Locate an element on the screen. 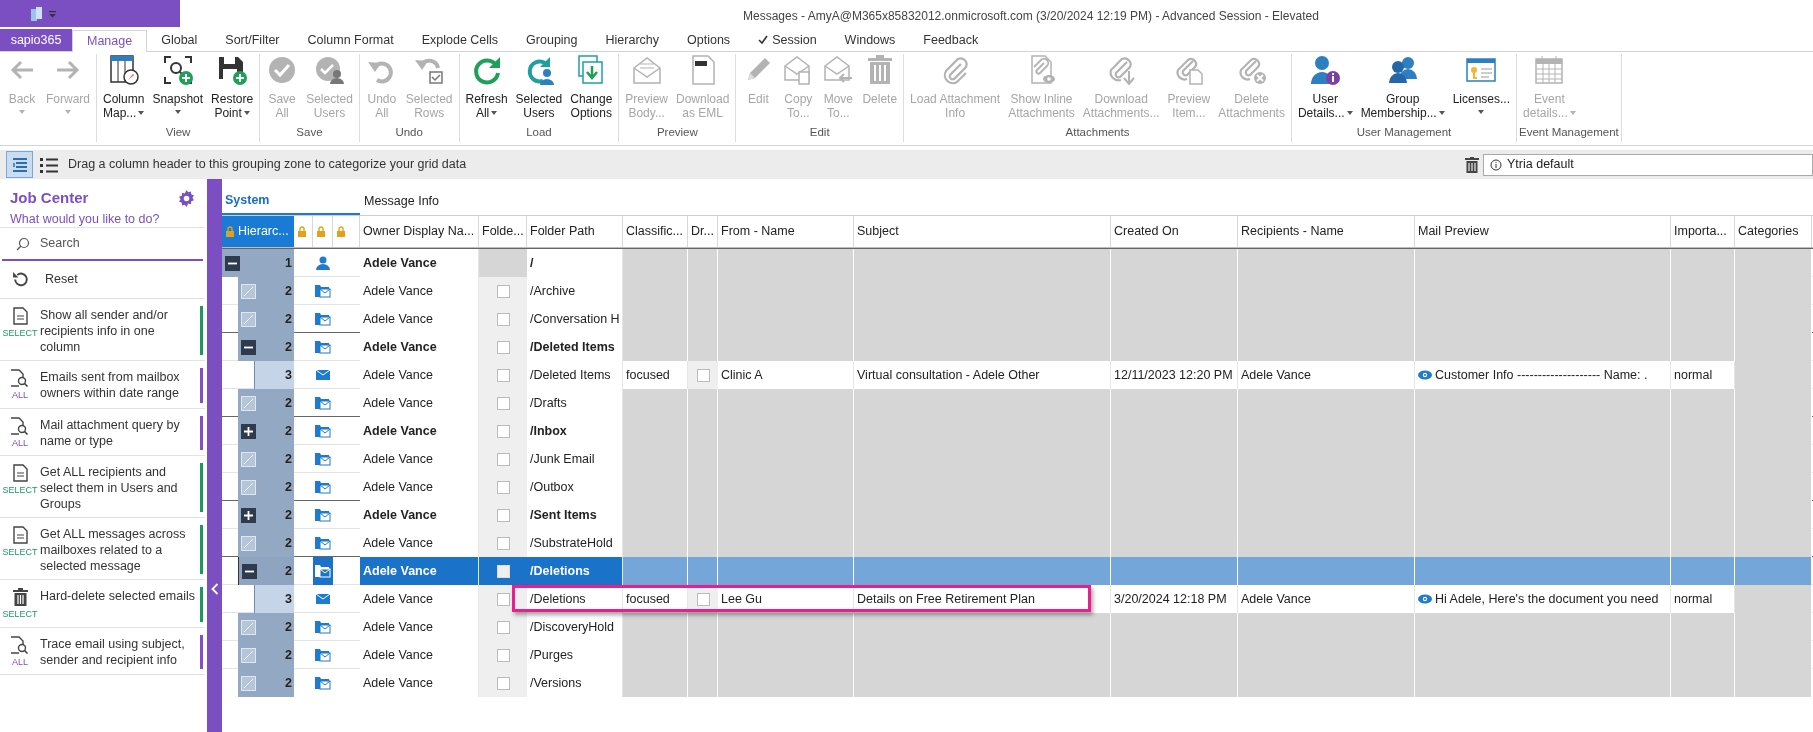  column-header: Mail Preview is located at coordinates (1543, 231).